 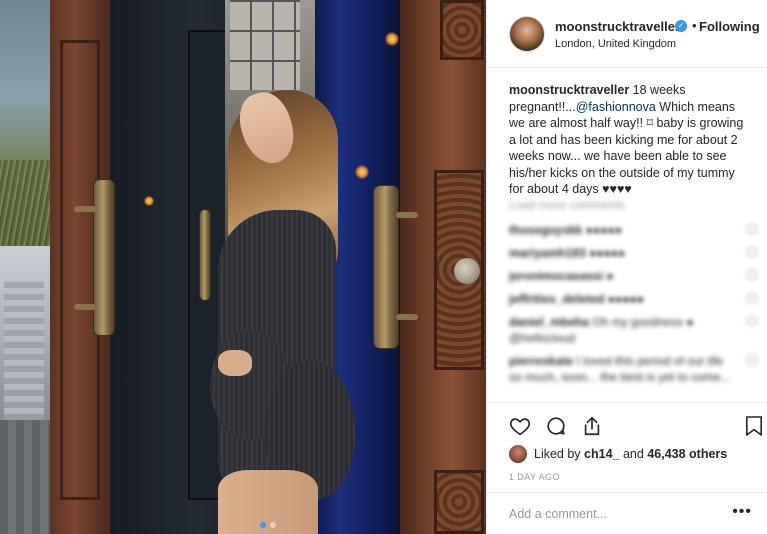 I want to click on grass-area, so click(x=25, y=203).